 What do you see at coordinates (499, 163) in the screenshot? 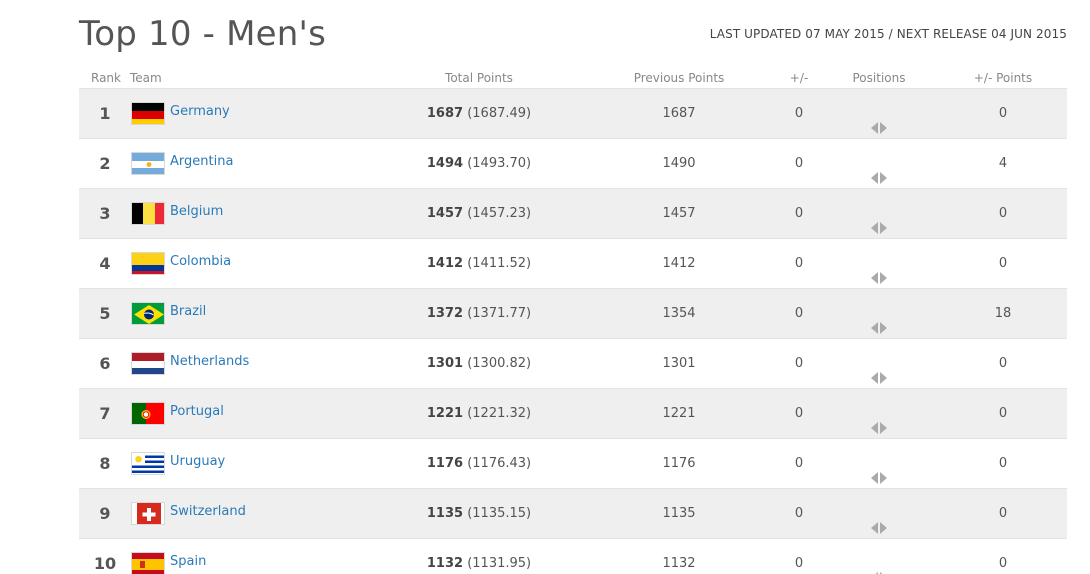
I see `total-points-exact: (1493.70)` at bounding box center [499, 163].